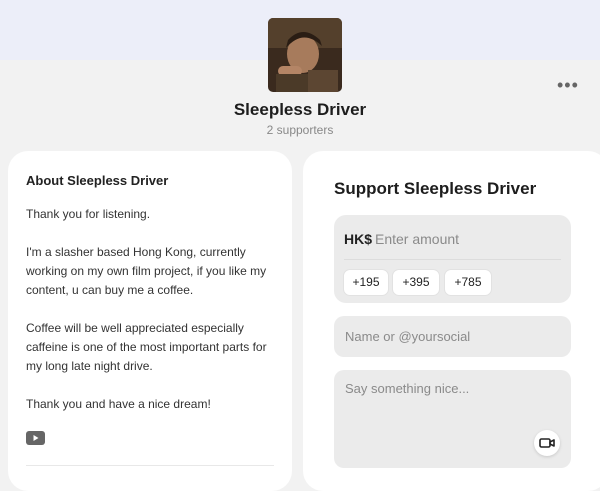 The width and height of the screenshot is (600, 491). What do you see at coordinates (150, 465) in the screenshot?
I see `divider` at bounding box center [150, 465].